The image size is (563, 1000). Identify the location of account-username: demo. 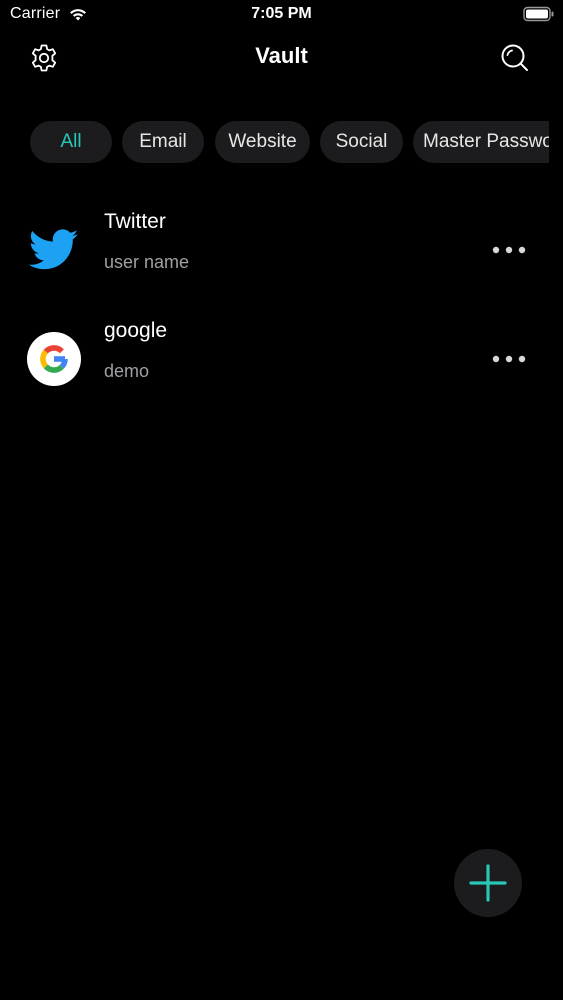
(127, 371).